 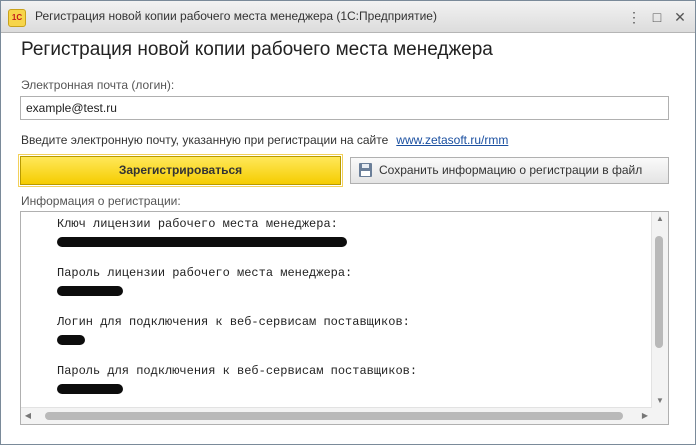 I want to click on service-login-value, so click(x=237, y=346).